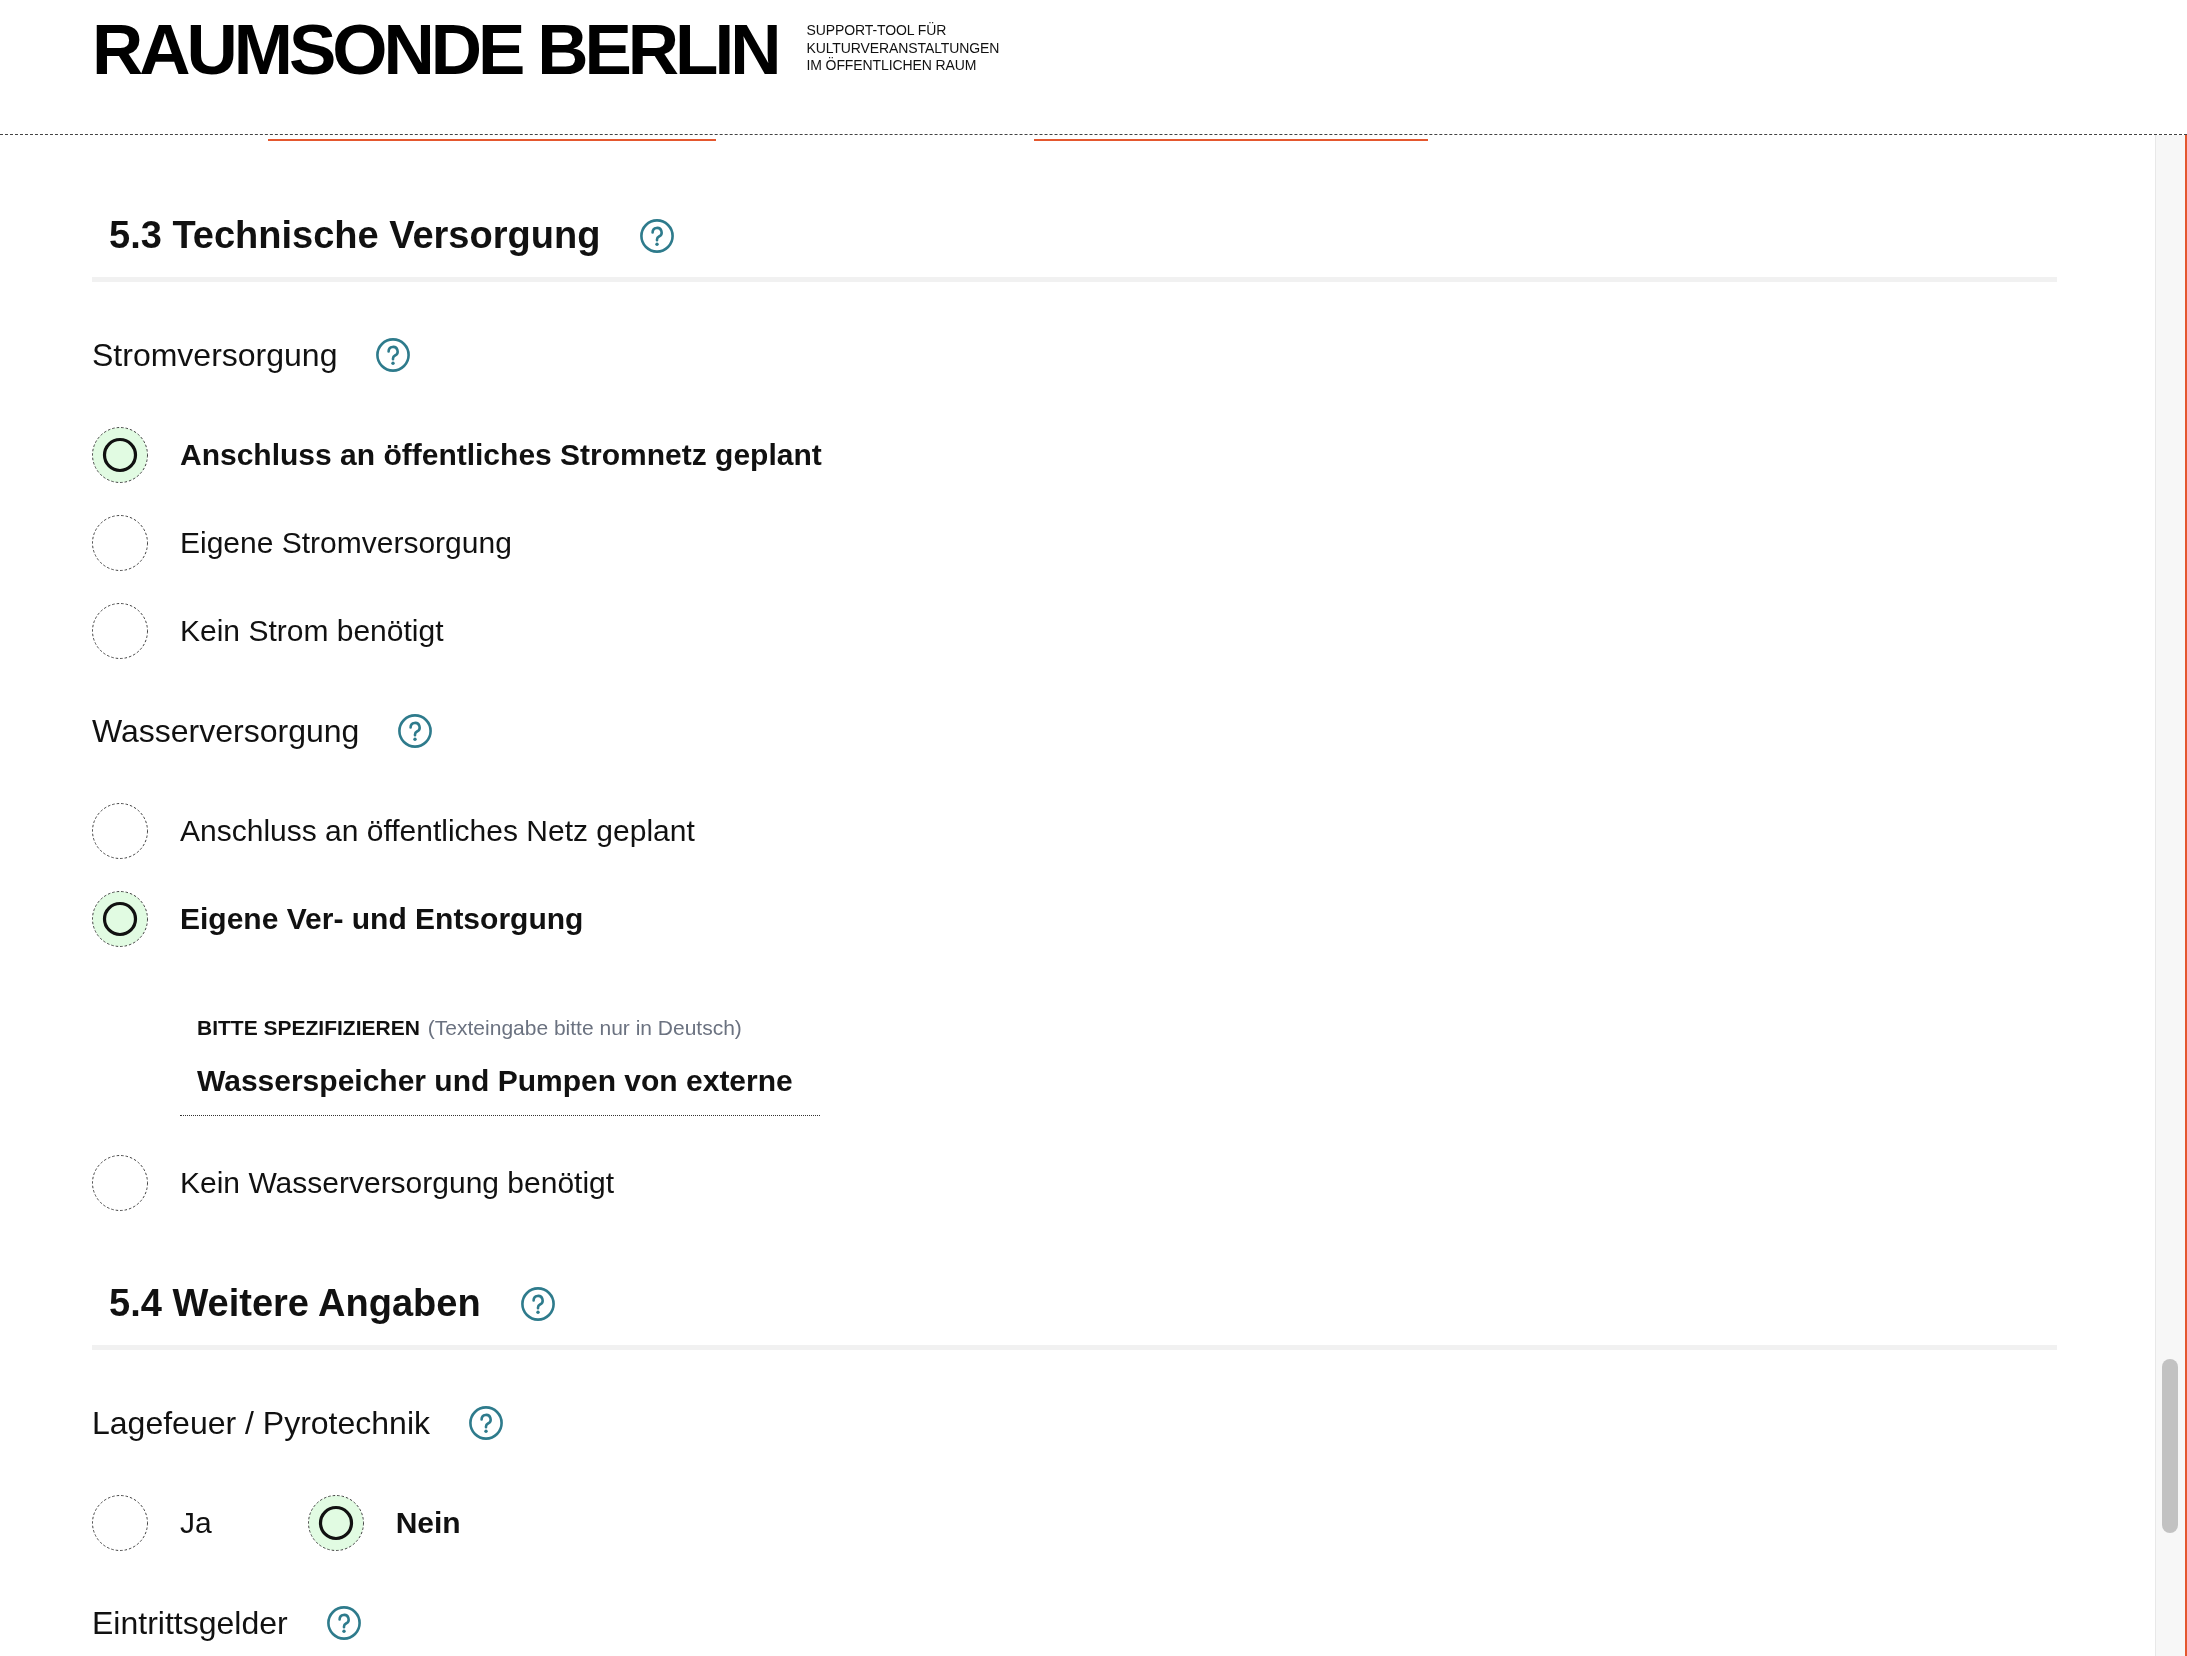  What do you see at coordinates (312, 631) in the screenshot?
I see `option-label: Kein Strom benötigt` at bounding box center [312, 631].